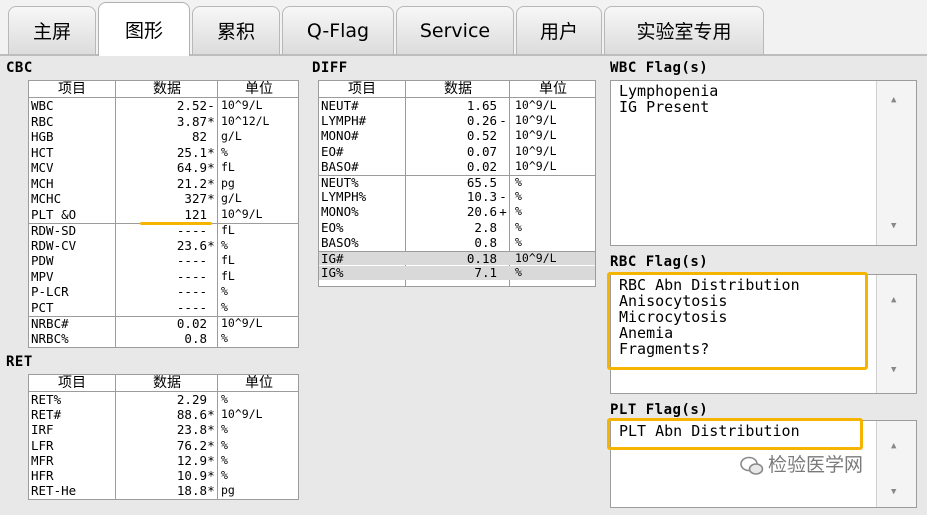 Image resolution: width=927 pixels, height=515 pixels. I want to click on cell-name: MCH, so click(42, 183).